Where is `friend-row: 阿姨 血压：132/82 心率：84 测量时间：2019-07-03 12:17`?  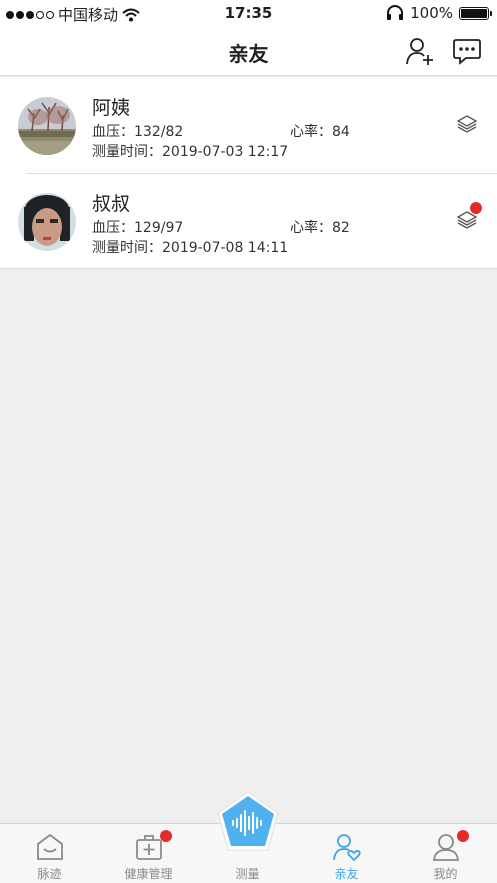
friend-row: 阿姨 血压：132/82 心率：84 测量时间：2019-07-03 12:17 is located at coordinates (248, 125).